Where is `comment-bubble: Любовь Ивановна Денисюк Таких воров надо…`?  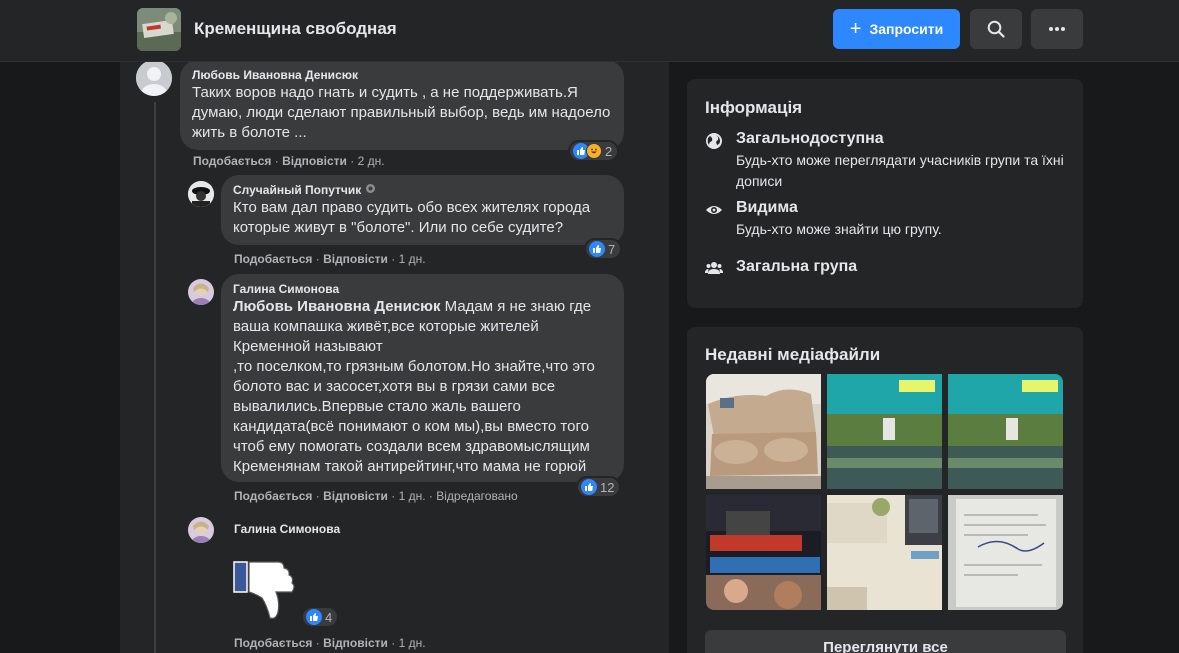 comment-bubble: Любовь Ивановна Денисюк Таких воров надо… is located at coordinates (402, 106).